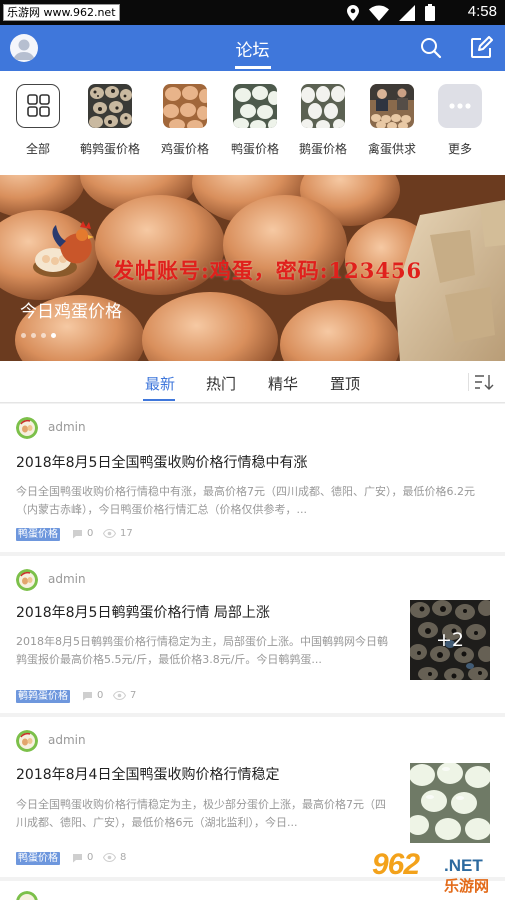  I want to click on category-label: 更多, so click(459, 149).